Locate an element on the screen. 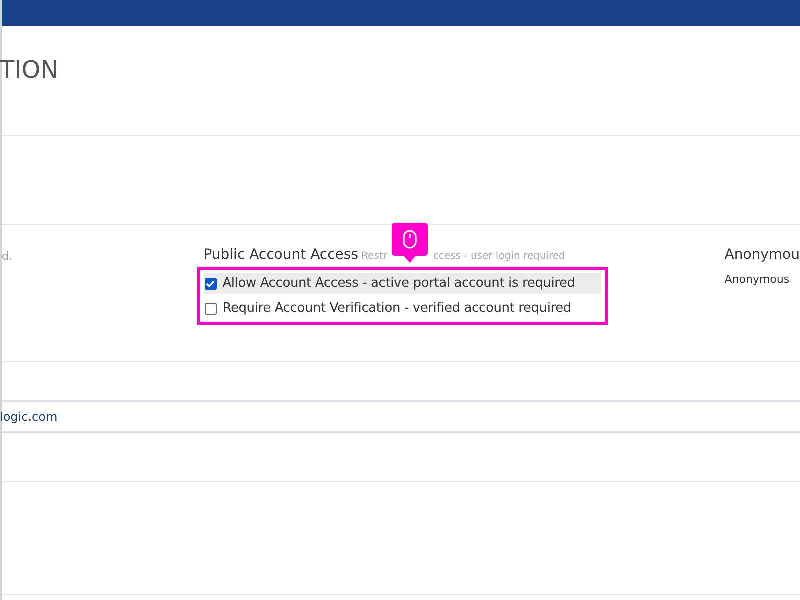 This screenshot has height=600, width=800. hint-text: ccess - user login required is located at coordinates (499, 256).